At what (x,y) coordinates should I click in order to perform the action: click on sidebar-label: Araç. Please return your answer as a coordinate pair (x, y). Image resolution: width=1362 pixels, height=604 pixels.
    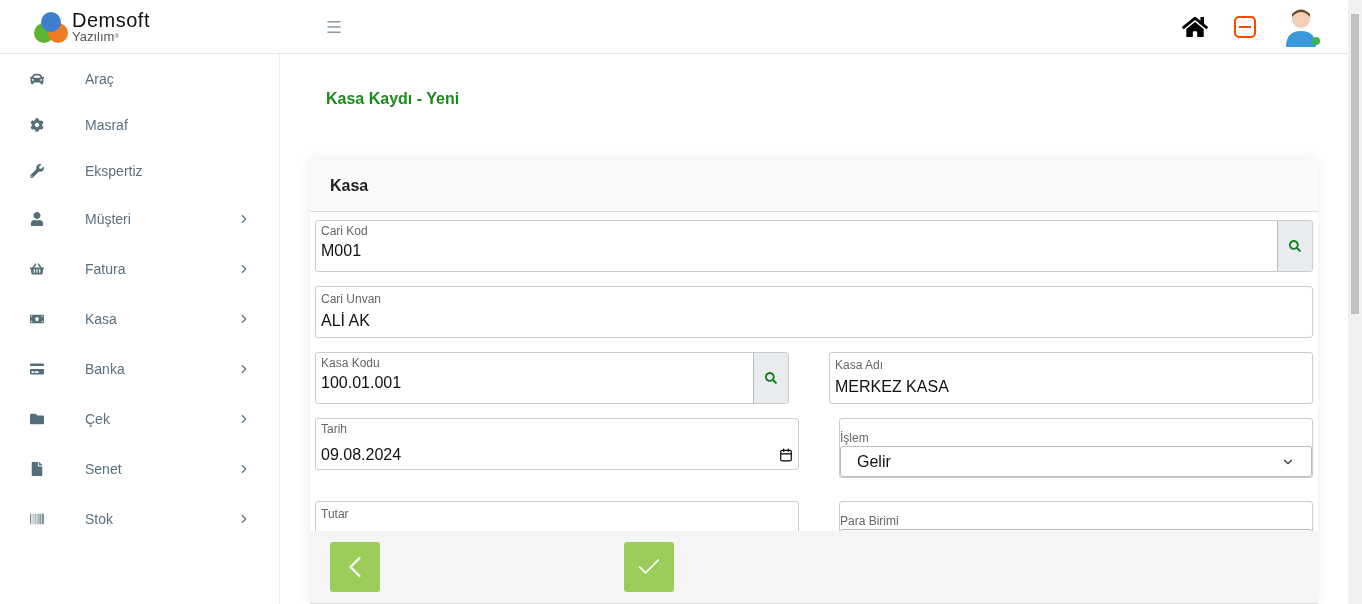
    Looking at the image, I should click on (100, 79).